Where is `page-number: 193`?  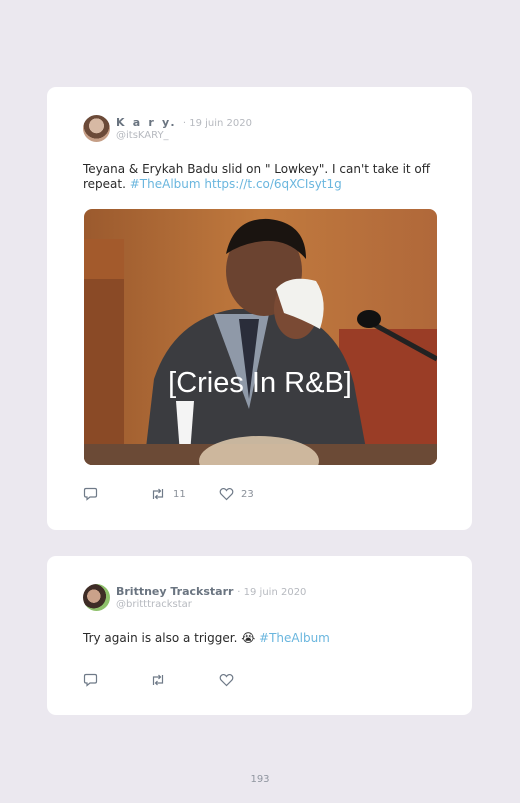
page-number: 193 is located at coordinates (260, 779).